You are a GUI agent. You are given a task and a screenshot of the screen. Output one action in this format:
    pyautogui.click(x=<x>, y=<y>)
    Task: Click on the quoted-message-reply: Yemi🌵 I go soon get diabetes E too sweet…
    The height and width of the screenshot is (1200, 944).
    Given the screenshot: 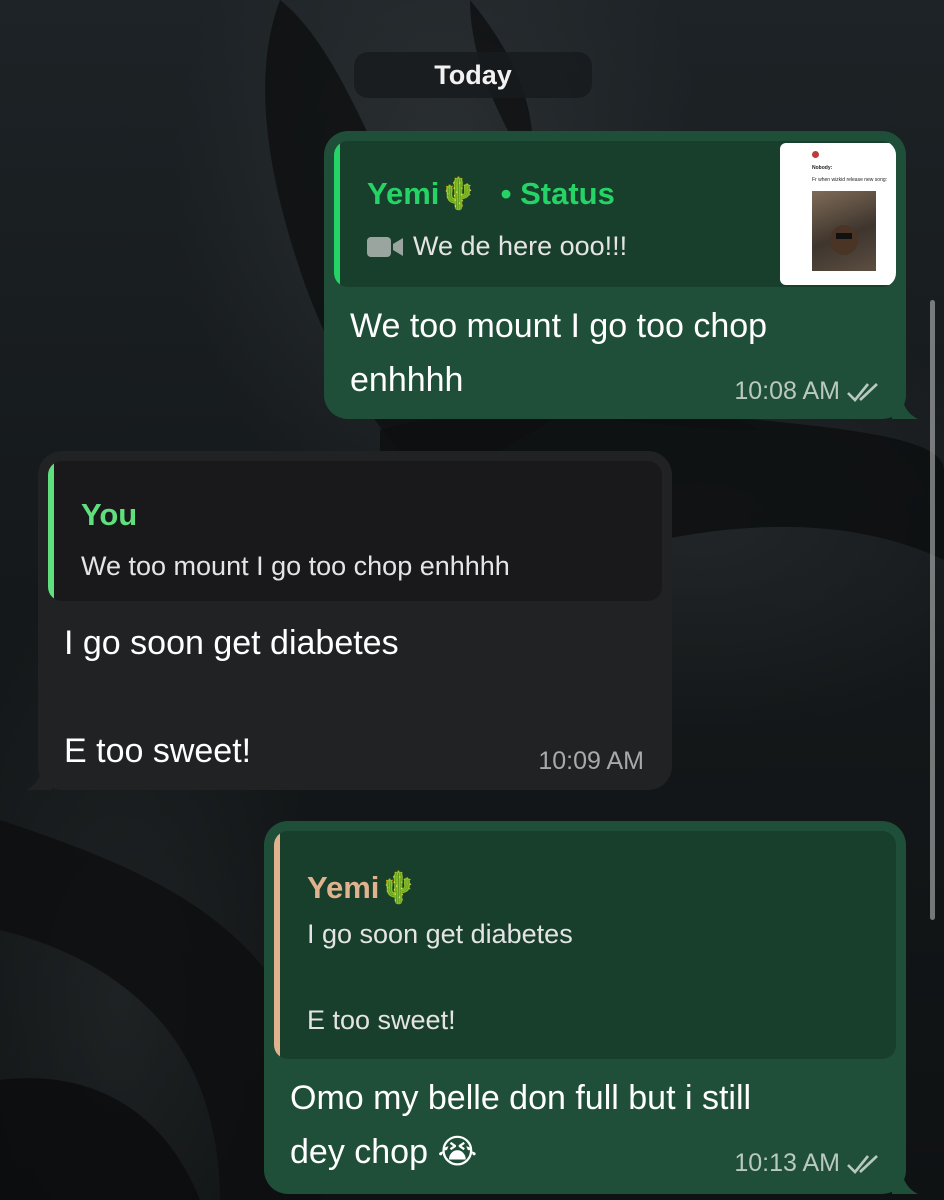 What is the action you would take?
    pyautogui.click(x=585, y=945)
    